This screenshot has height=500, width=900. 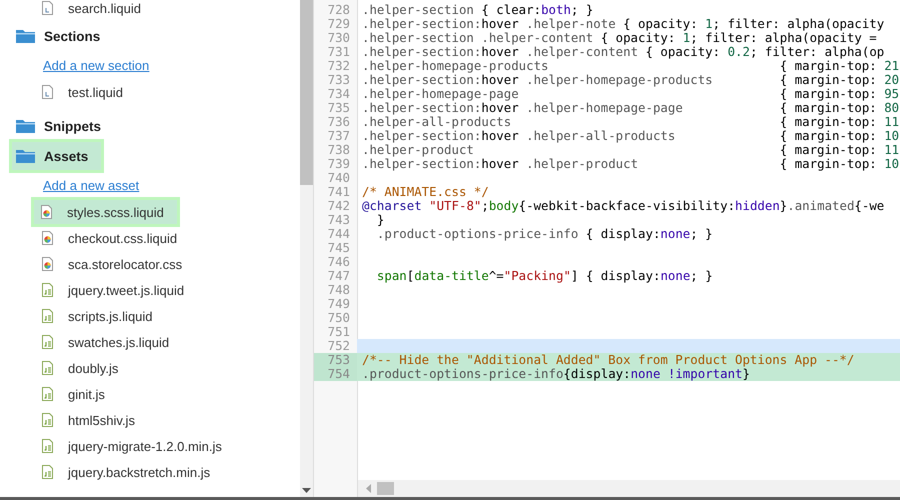 What do you see at coordinates (335, 374) in the screenshot?
I see `line-number: 754` at bounding box center [335, 374].